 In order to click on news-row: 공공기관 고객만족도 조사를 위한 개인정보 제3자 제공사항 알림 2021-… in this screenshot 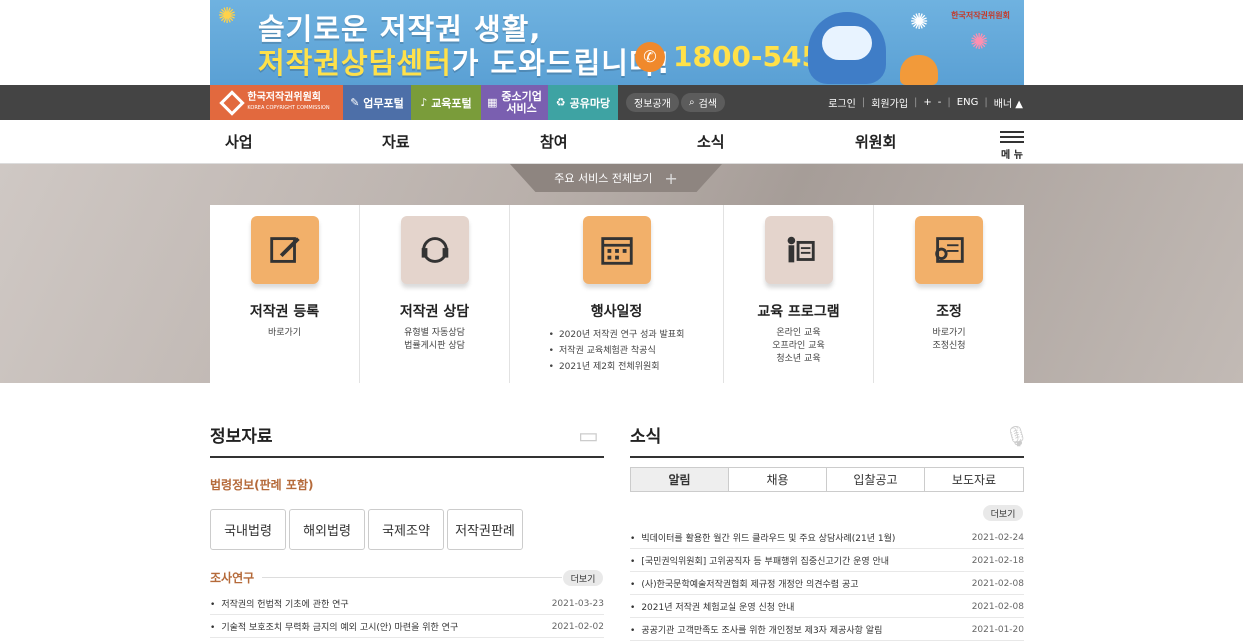, I will do `click(827, 630)`.